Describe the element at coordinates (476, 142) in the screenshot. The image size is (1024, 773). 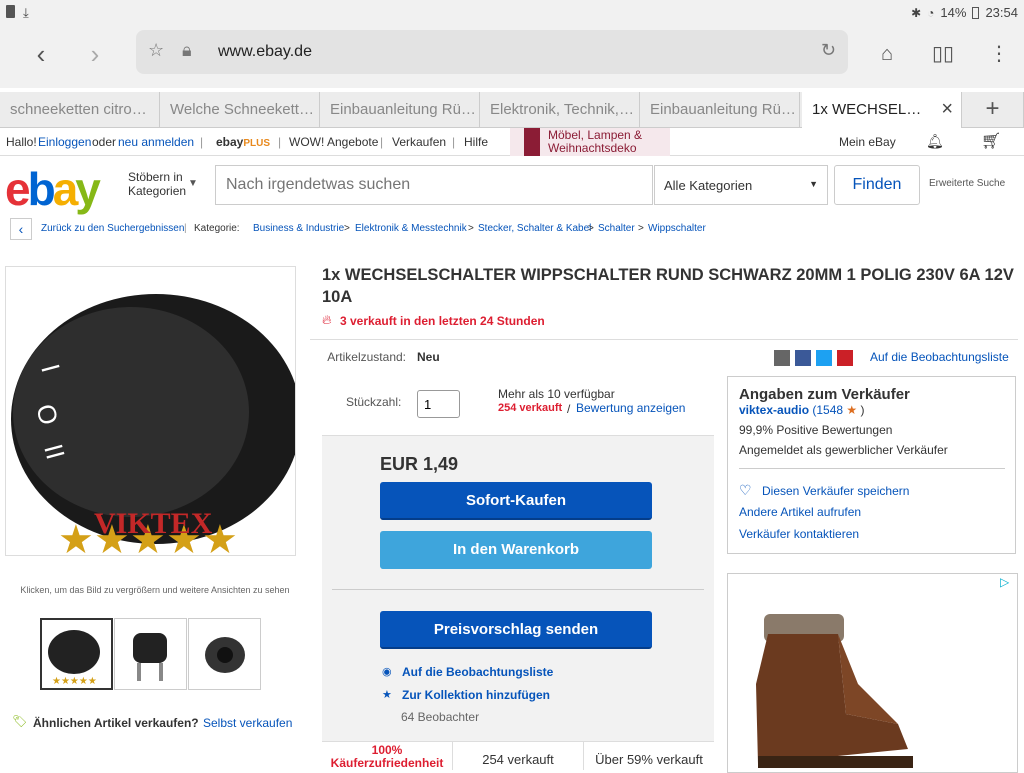
I see `help-link: Hilfe` at that location.